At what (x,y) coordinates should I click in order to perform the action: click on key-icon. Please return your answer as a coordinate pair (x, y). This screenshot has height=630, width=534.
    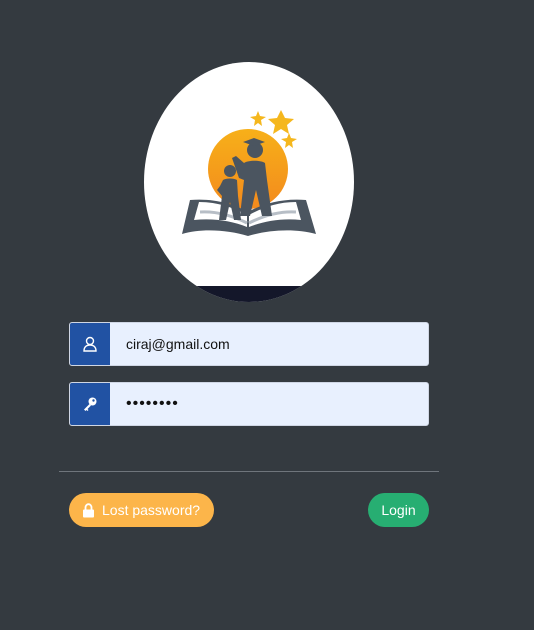
    Looking at the image, I should click on (90, 404).